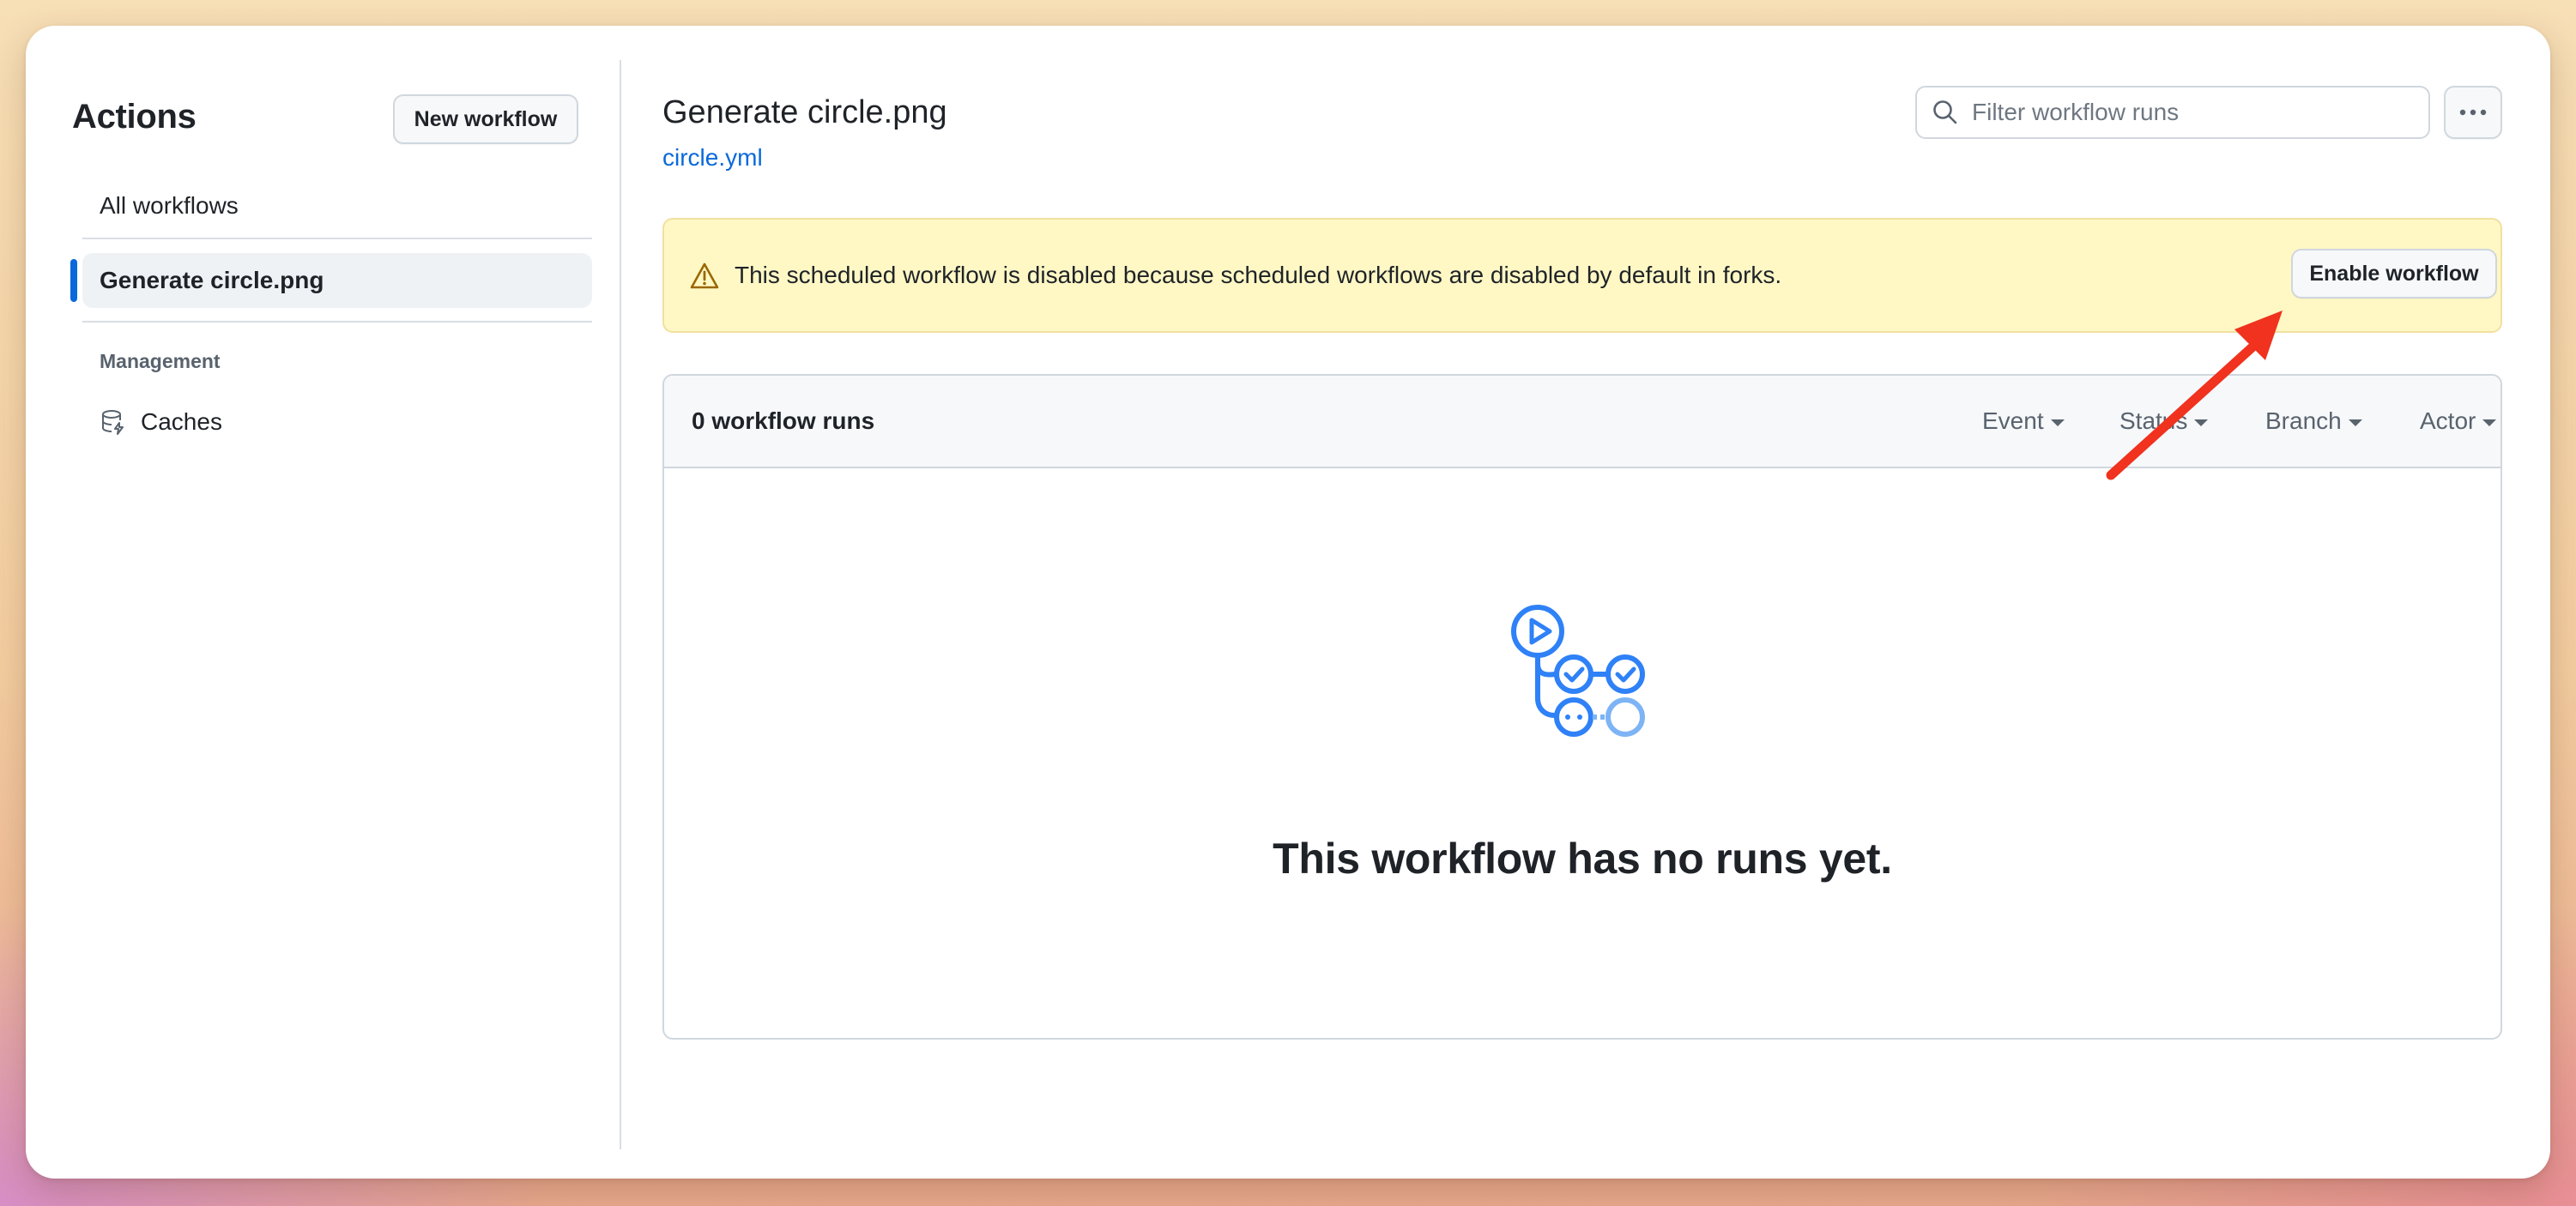  I want to click on search-field, so click(2172, 112).